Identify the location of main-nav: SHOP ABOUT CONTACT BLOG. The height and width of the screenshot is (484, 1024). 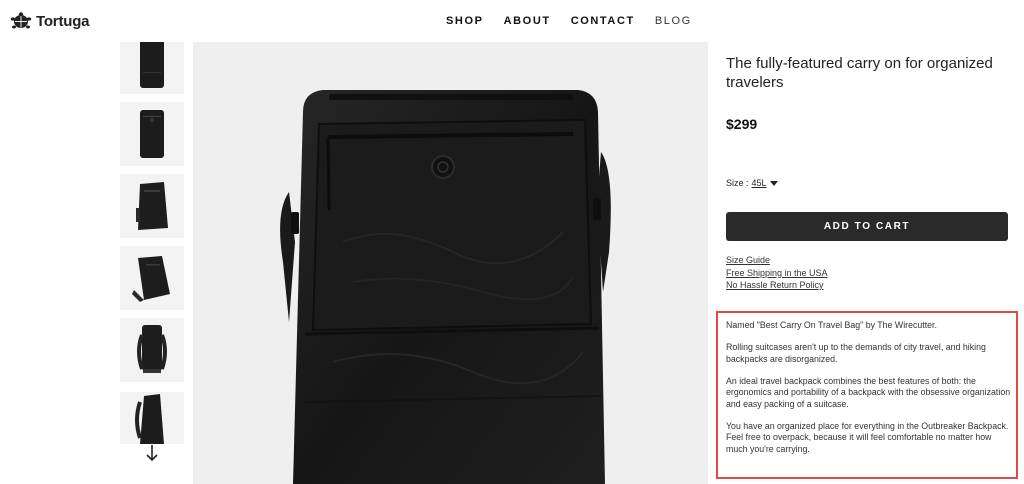
(579, 21).